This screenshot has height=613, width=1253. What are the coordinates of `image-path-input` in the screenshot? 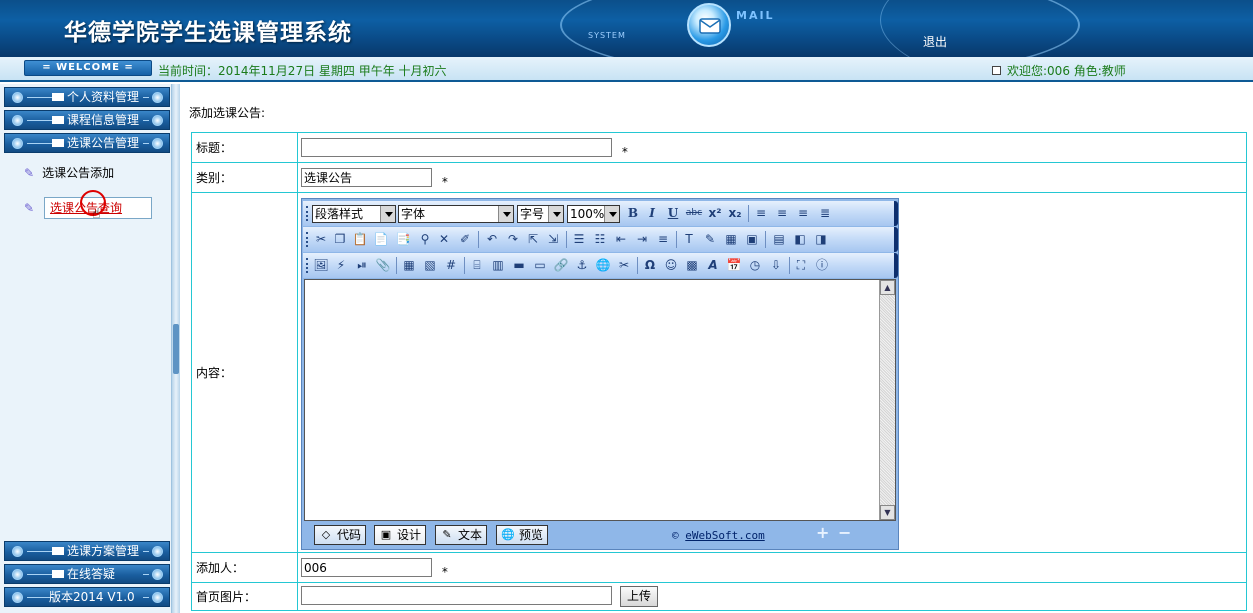 It's located at (456, 595).